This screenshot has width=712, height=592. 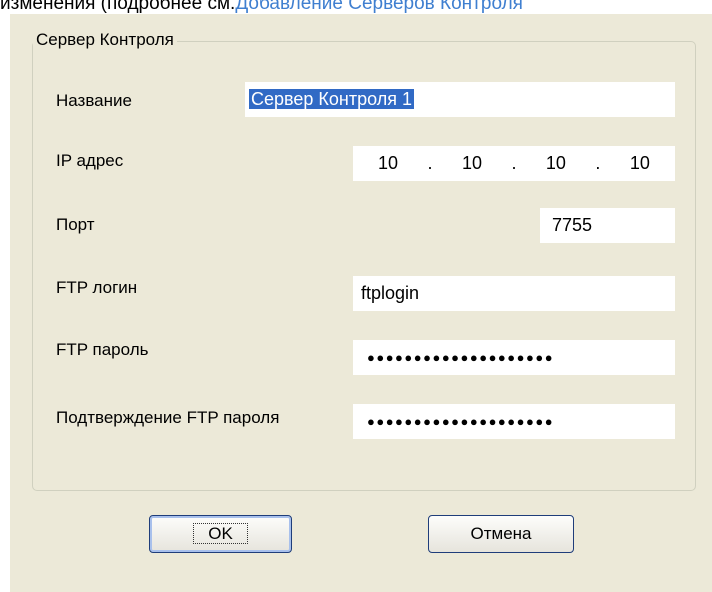 What do you see at coordinates (640, 163) in the screenshot?
I see `ip-octet-4: 10` at bounding box center [640, 163].